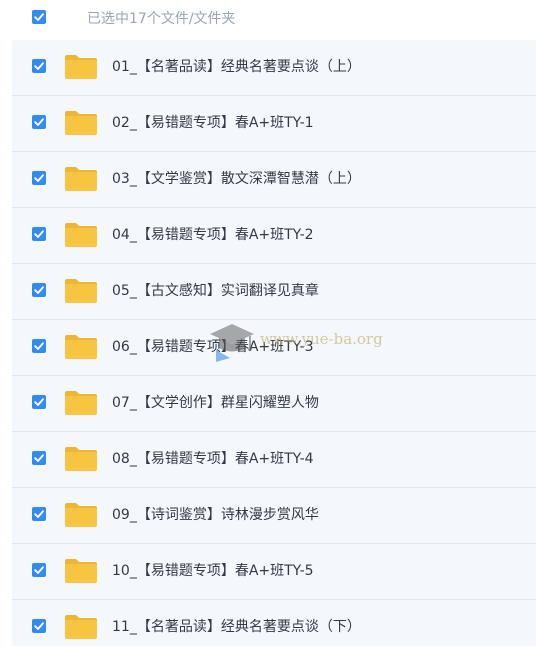  I want to click on watermark: www.yue-ba.org, so click(296, 342).